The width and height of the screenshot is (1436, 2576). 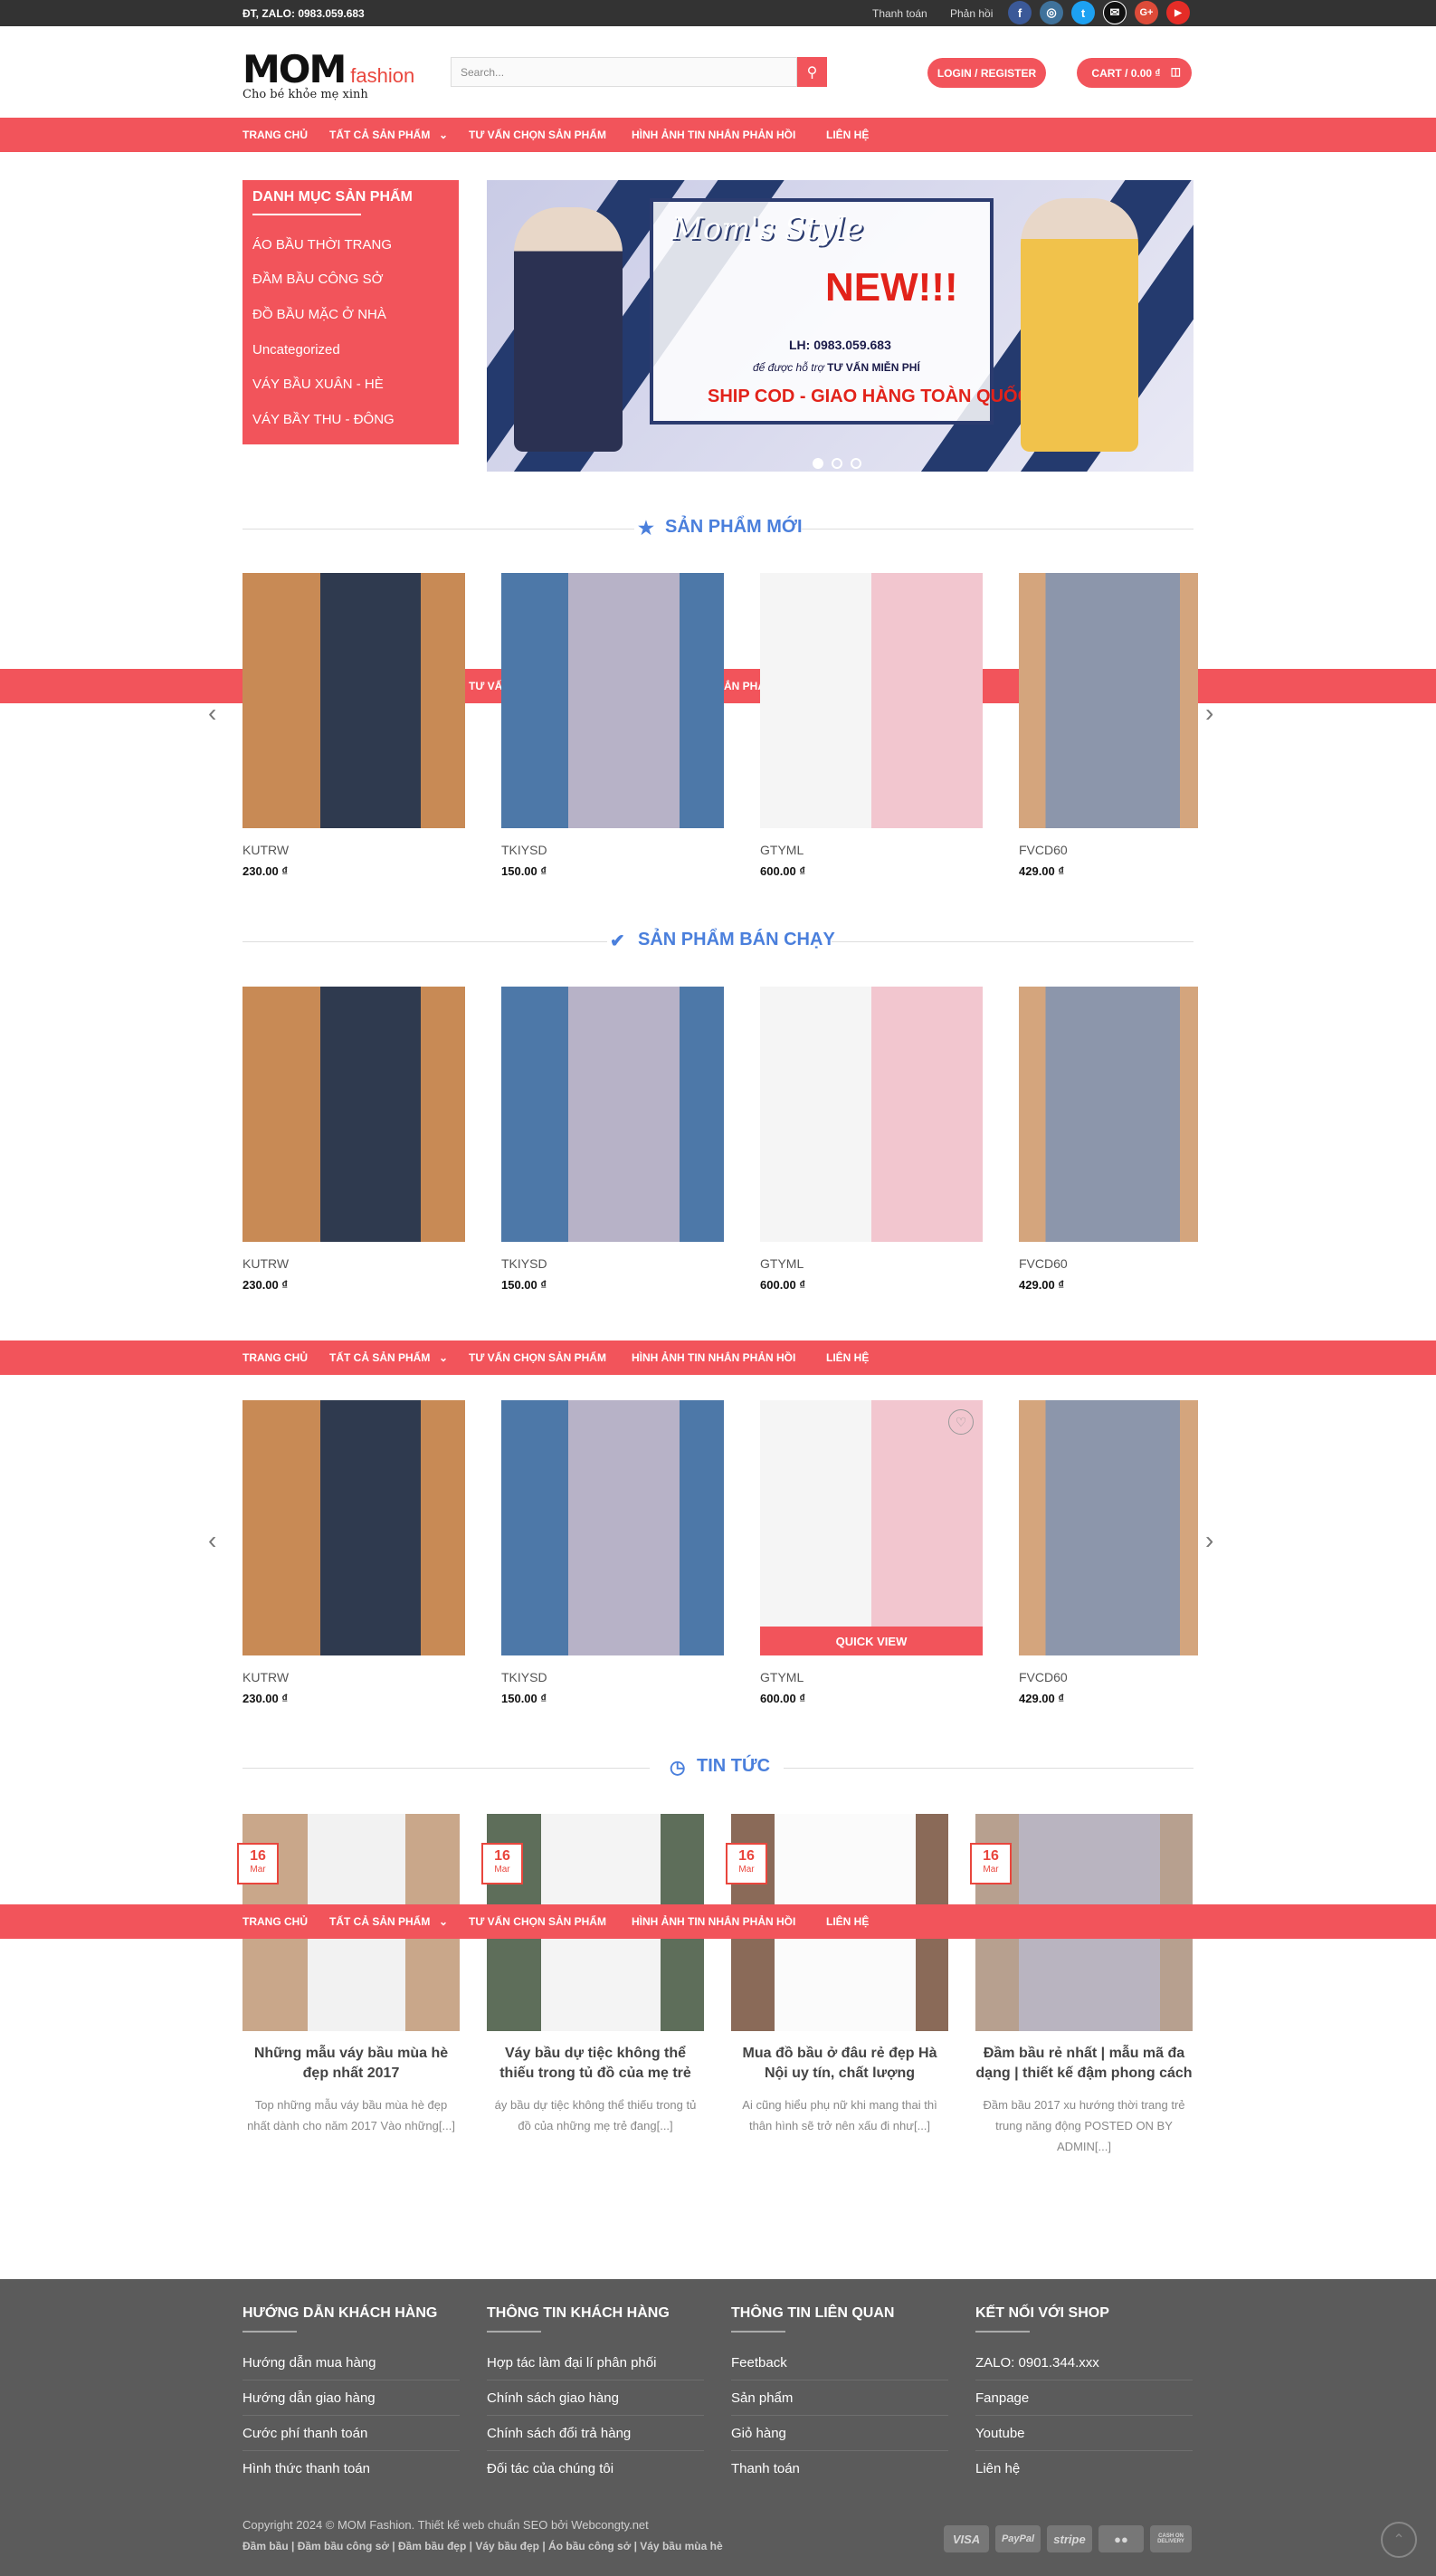 I want to click on footer-link: Chính sách giao hàng, so click(x=595, y=2403).